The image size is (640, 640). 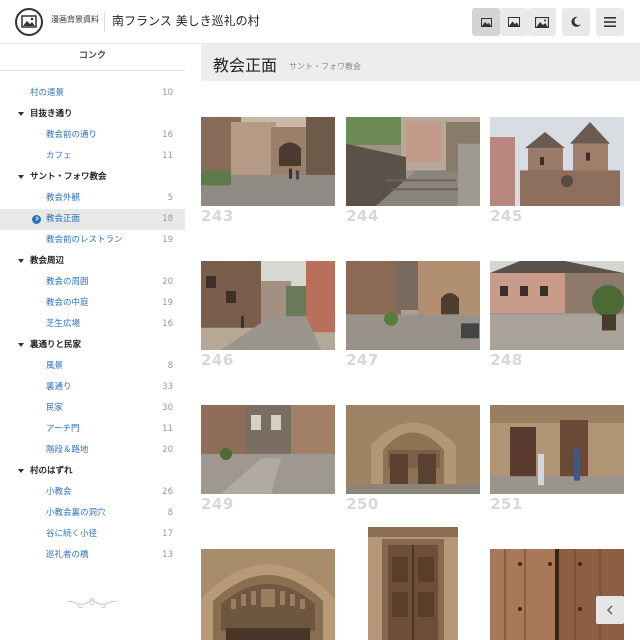 What do you see at coordinates (92, 156) in the screenshot?
I see `sidebar-item: カフェ 11` at bounding box center [92, 156].